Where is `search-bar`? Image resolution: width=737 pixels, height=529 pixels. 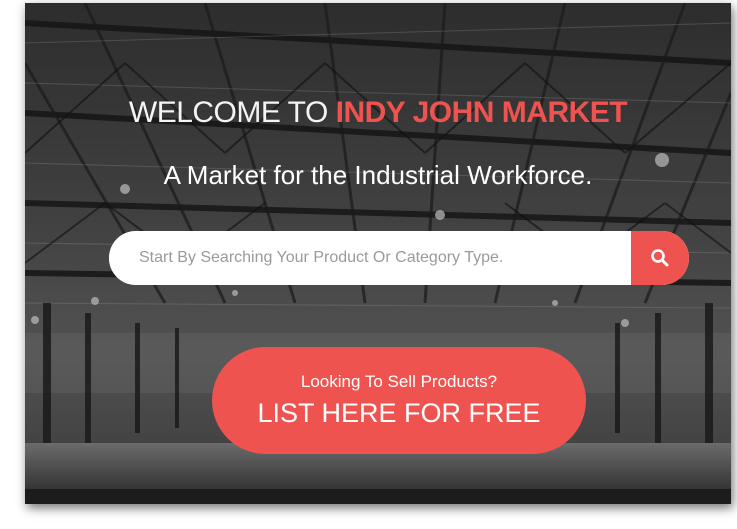 search-bar is located at coordinates (399, 258).